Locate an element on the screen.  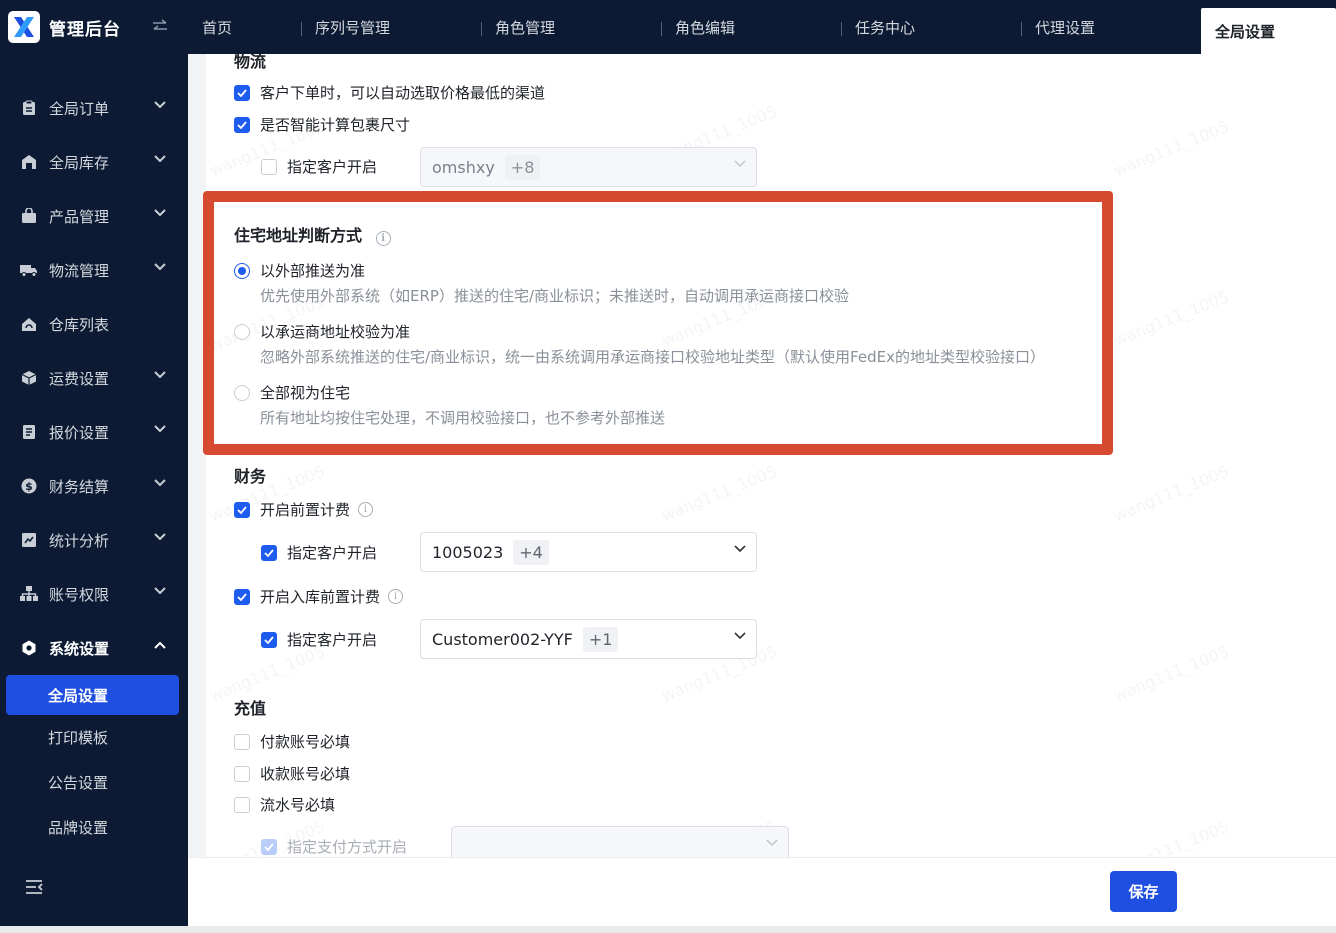
swap-icon is located at coordinates (160, 26).